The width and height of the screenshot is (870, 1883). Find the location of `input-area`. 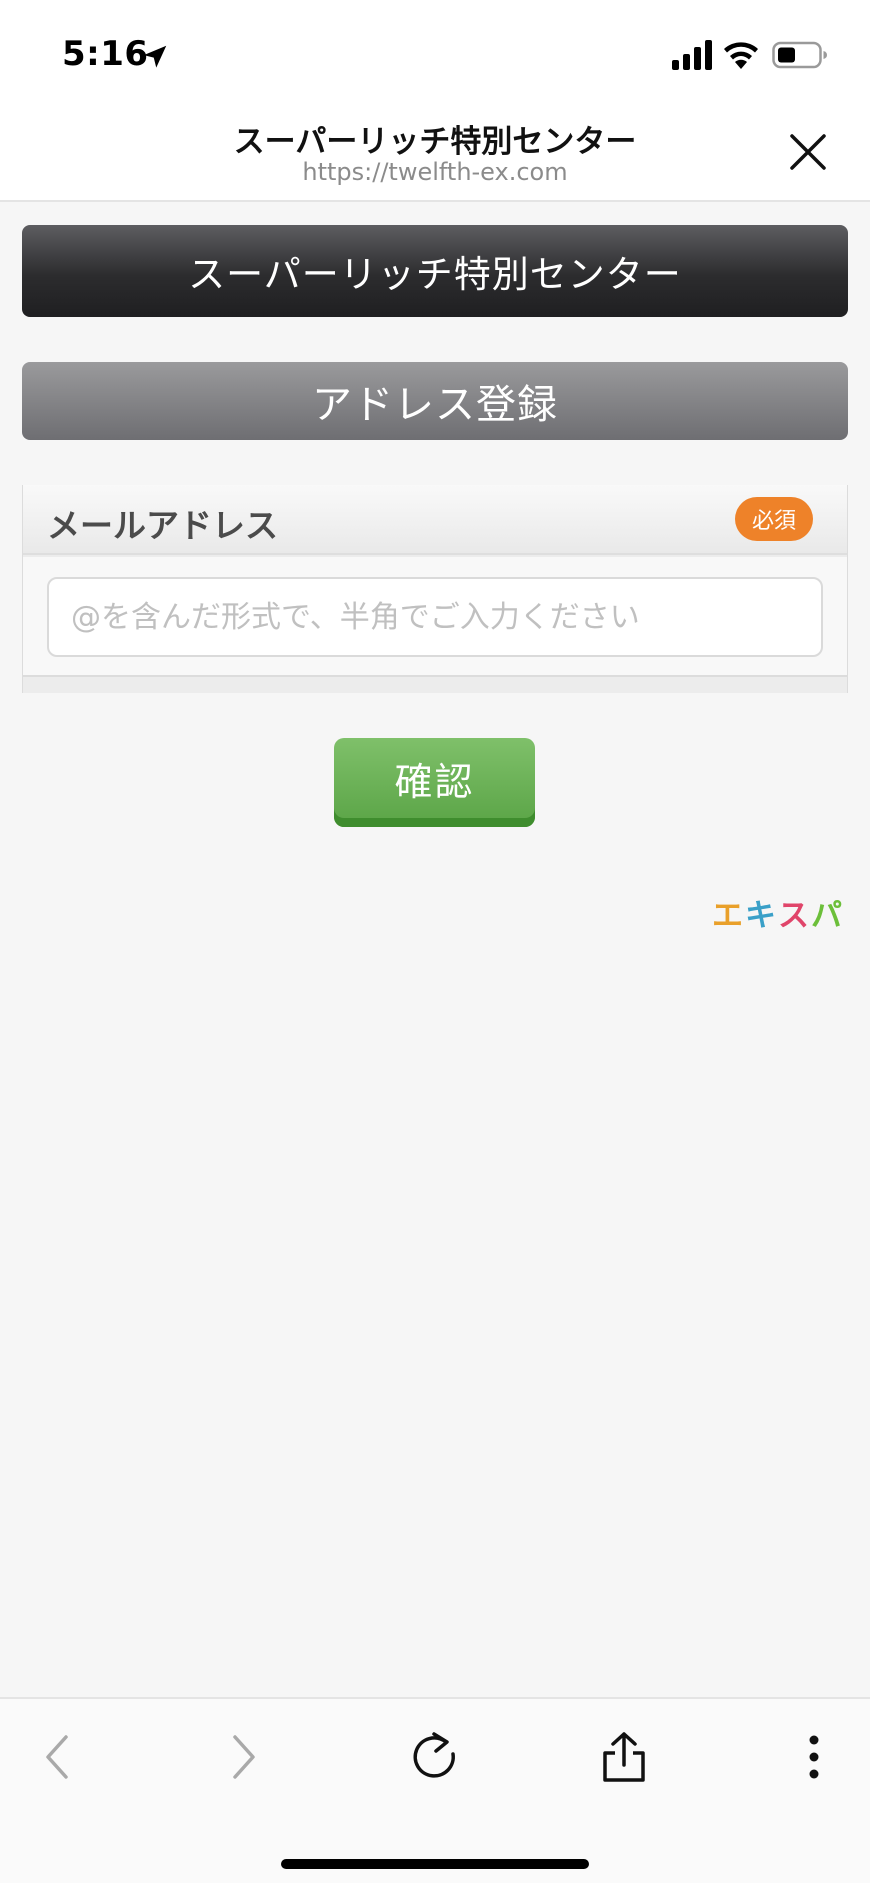

input-area is located at coordinates (435, 617).